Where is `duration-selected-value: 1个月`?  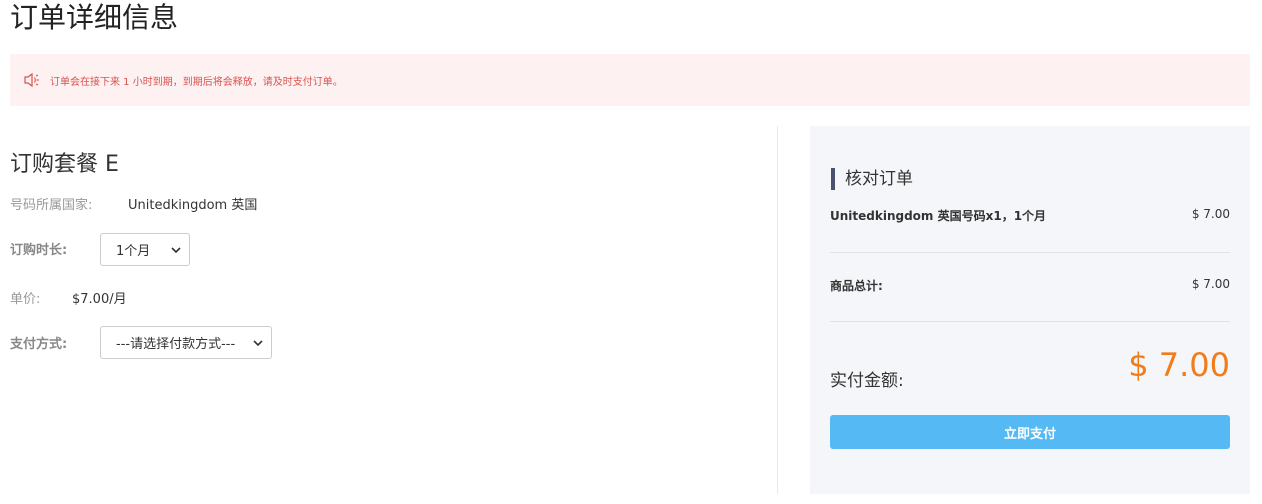 duration-selected-value: 1个月 is located at coordinates (133, 251).